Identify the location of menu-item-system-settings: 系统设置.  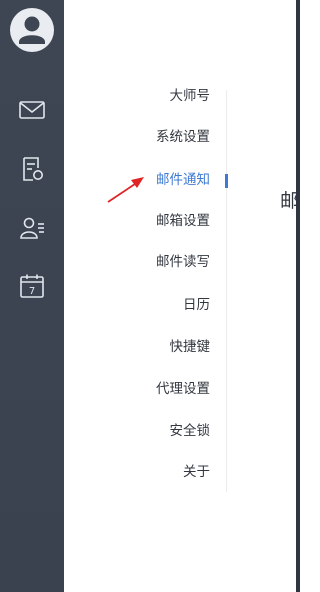
(183, 137).